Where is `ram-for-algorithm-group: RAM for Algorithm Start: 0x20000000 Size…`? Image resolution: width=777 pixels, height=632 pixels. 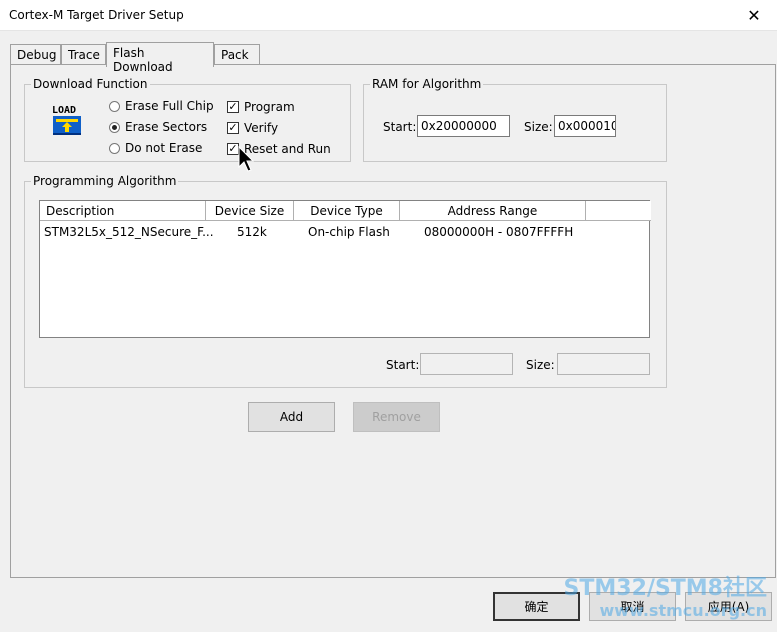 ram-for-algorithm-group: RAM for Algorithm Start: 0x20000000 Size… is located at coordinates (515, 119).